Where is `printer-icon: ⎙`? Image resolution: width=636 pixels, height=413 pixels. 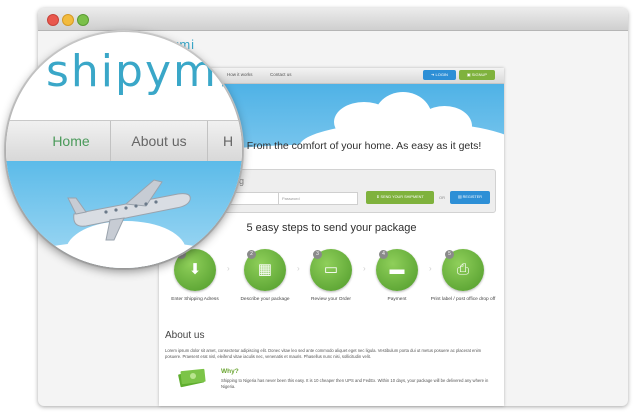
printer-icon: ⎙ is located at coordinates (462, 269).